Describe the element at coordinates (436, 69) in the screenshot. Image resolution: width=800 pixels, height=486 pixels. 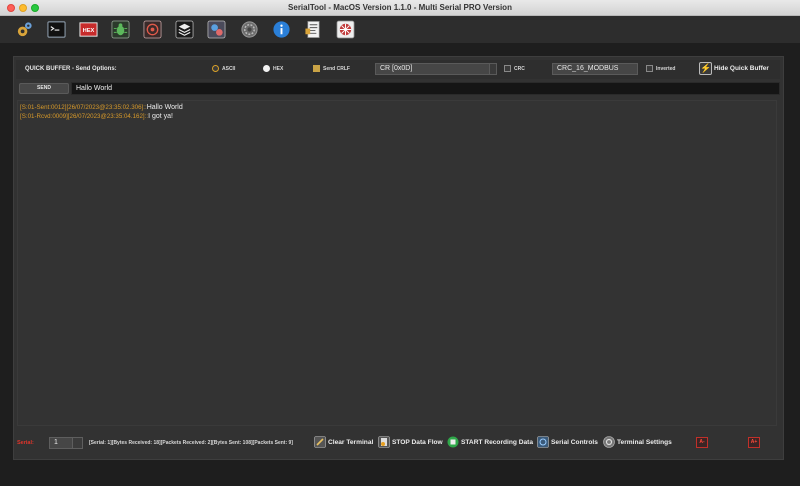
I see `line-ending-select: CR [0x0D]` at that location.